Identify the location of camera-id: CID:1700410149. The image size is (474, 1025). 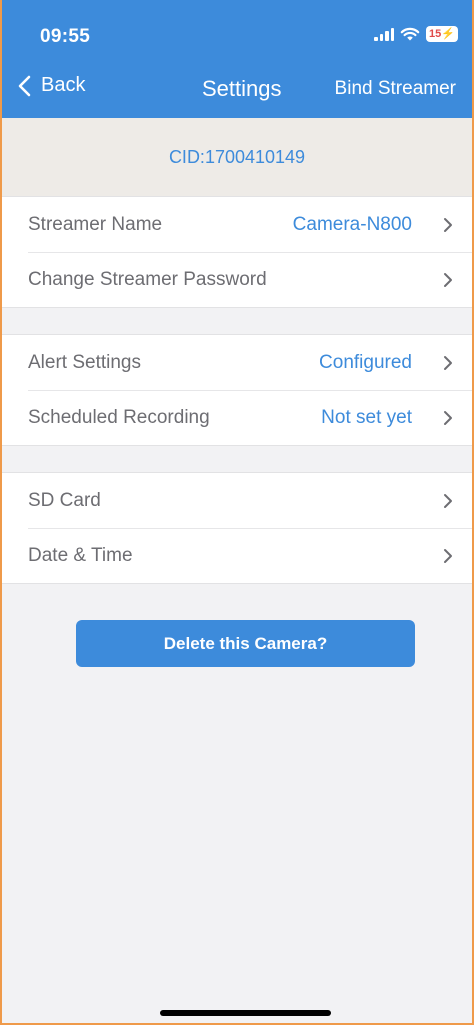
(237, 156).